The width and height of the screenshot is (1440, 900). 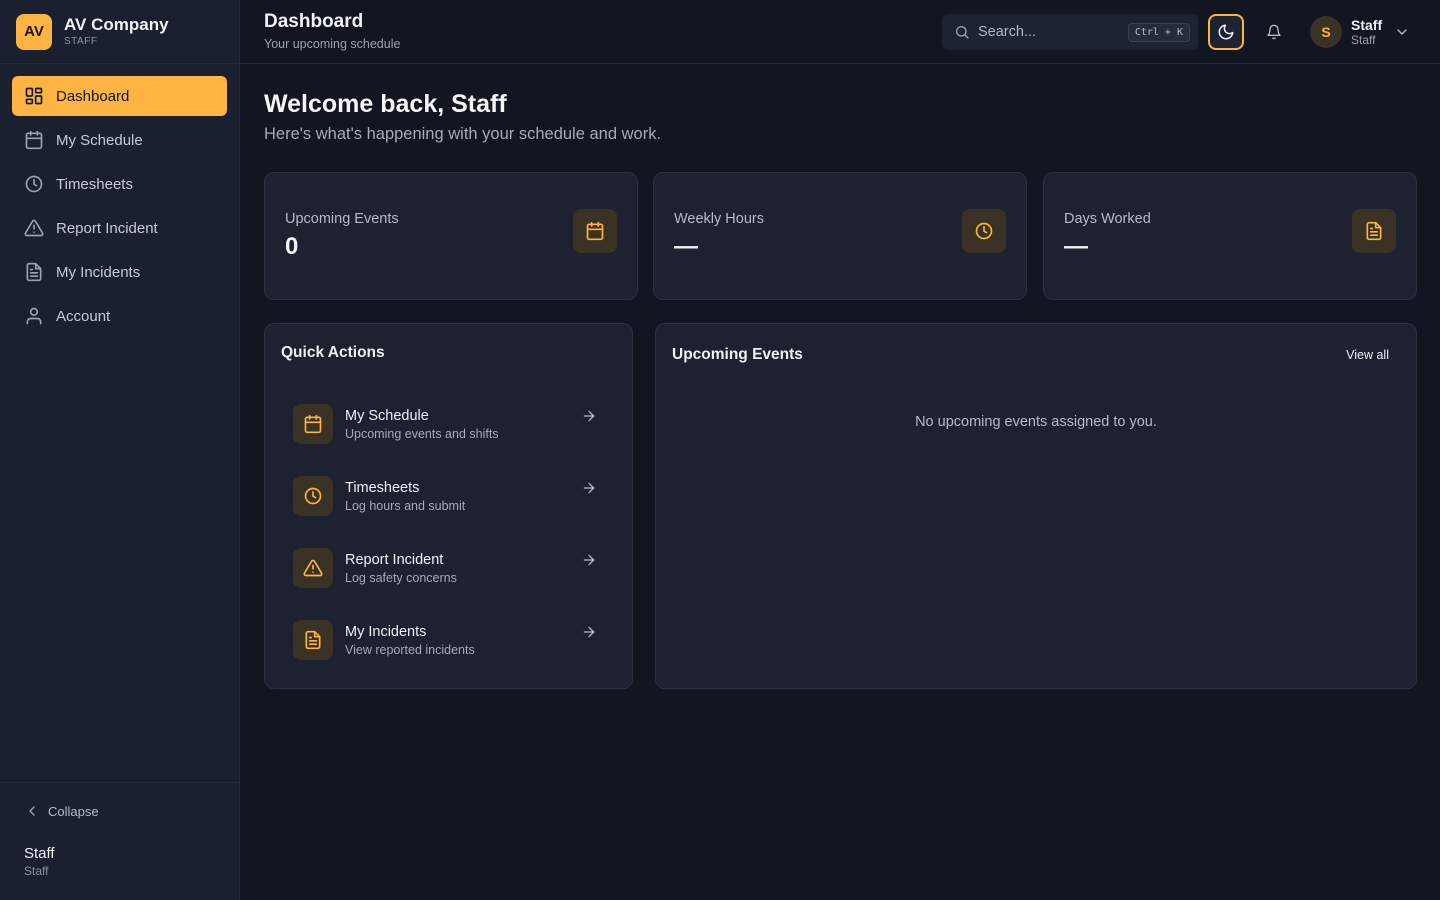 What do you see at coordinates (449, 568) in the screenshot?
I see `quick-action-report-incident: Report Incident Log safety concerns` at bounding box center [449, 568].